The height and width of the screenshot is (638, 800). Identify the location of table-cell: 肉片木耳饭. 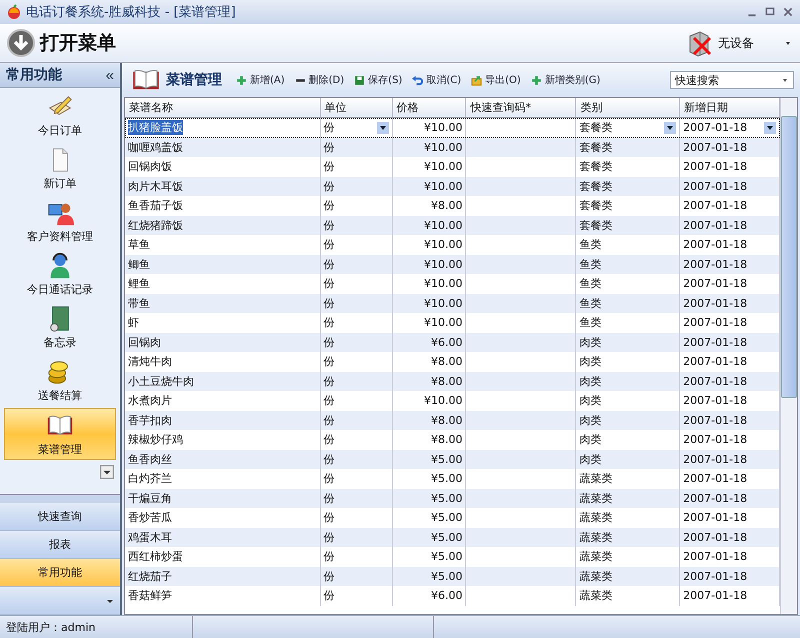
(155, 186).